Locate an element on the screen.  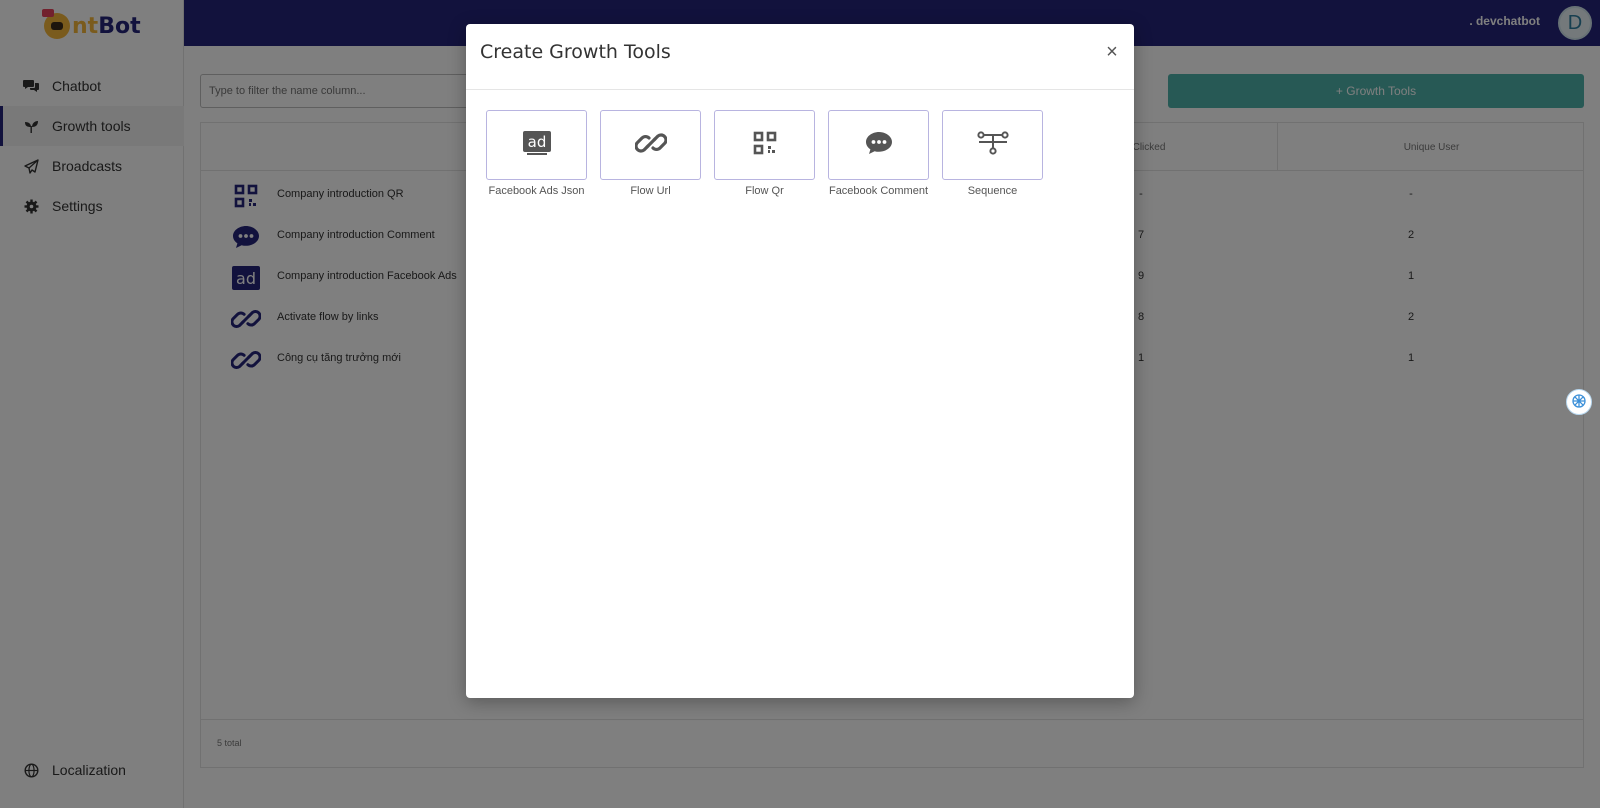
tool-label: Flow Qr is located at coordinates (764, 191).